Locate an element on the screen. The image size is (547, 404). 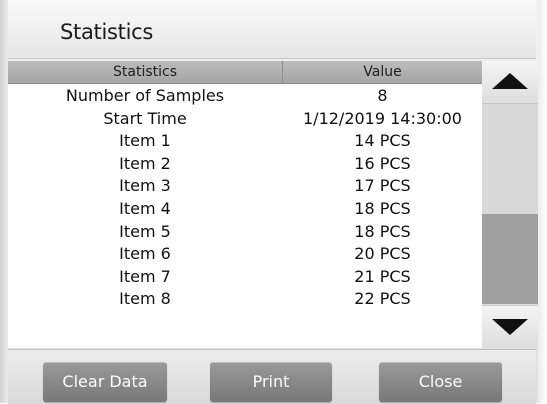
table-row: Item 4 18 PCS is located at coordinates (245, 209).